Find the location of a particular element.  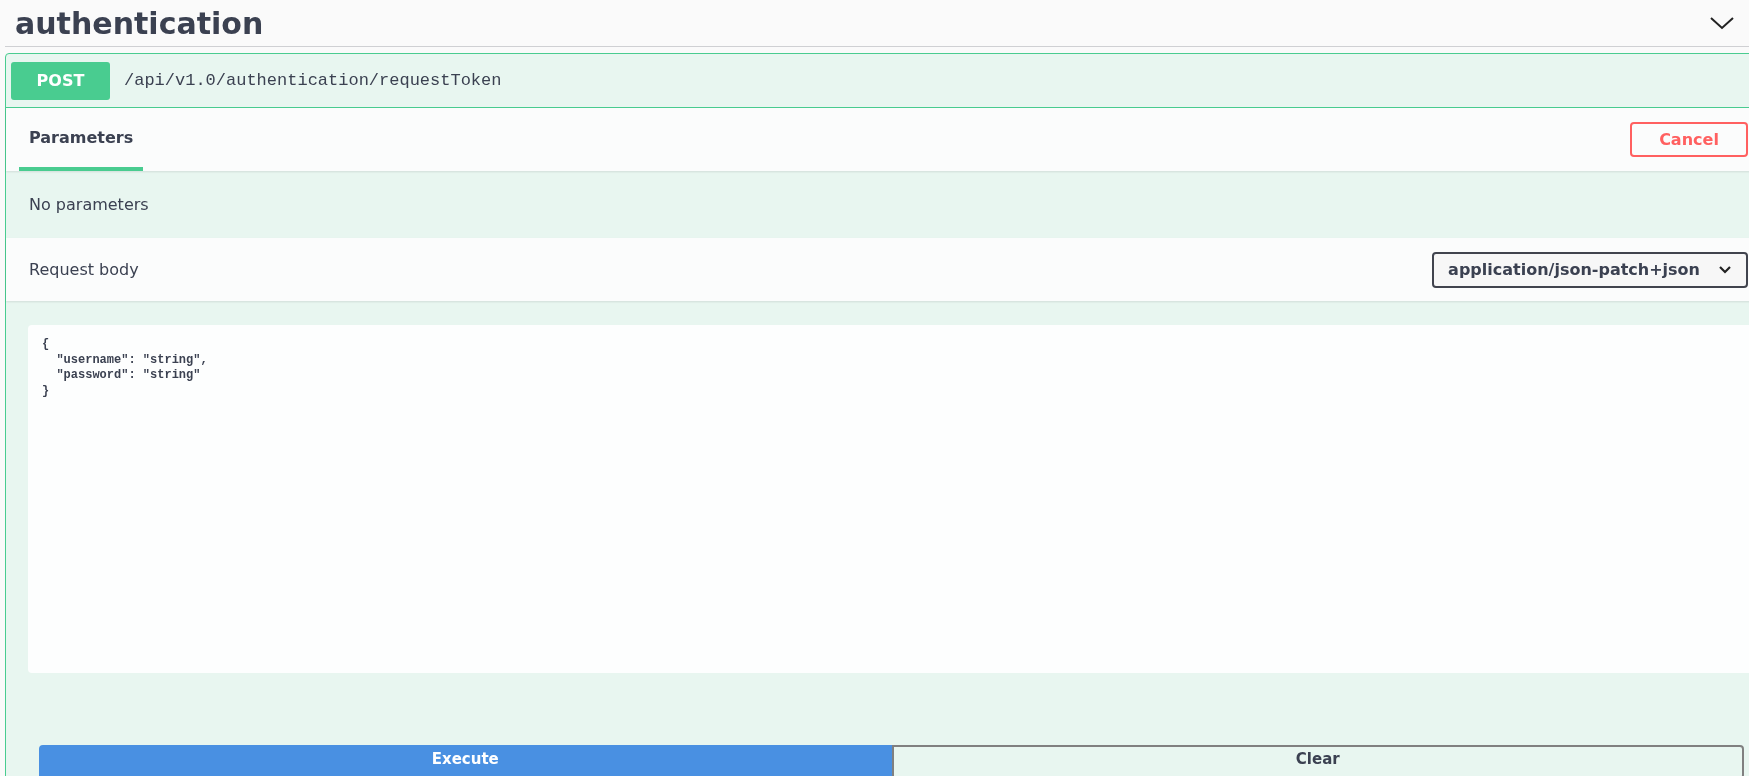

section-title: authentication is located at coordinates (139, 23).